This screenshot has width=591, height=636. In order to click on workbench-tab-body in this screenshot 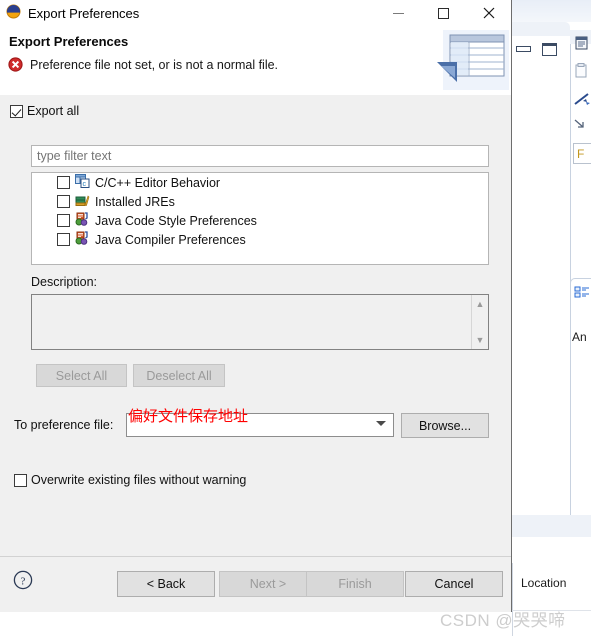, I will do `click(540, 282)`.